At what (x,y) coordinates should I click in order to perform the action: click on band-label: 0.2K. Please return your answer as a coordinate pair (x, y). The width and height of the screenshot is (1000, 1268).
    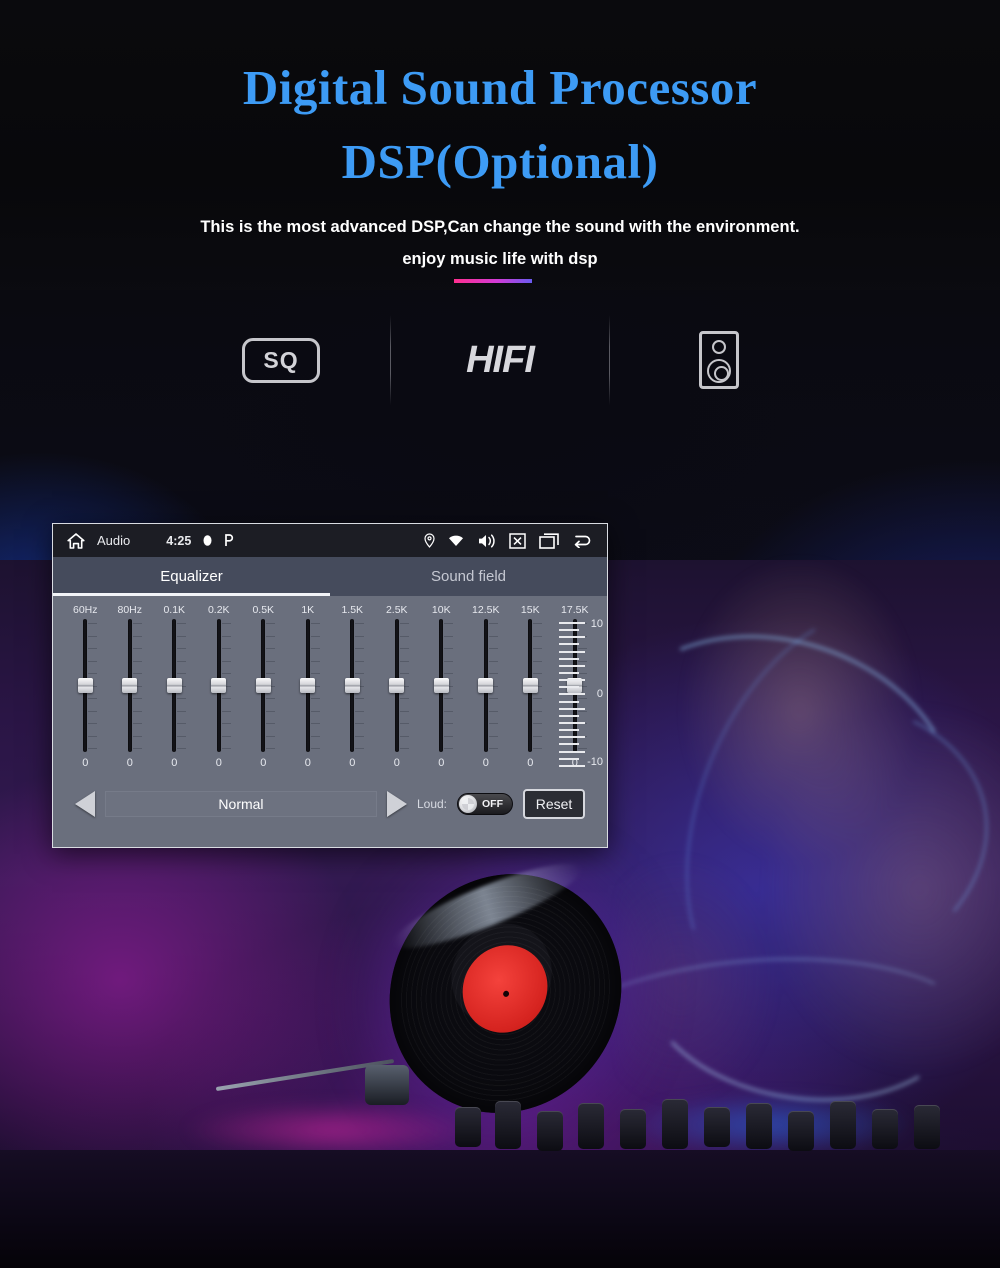
    Looking at the image, I should click on (218, 610).